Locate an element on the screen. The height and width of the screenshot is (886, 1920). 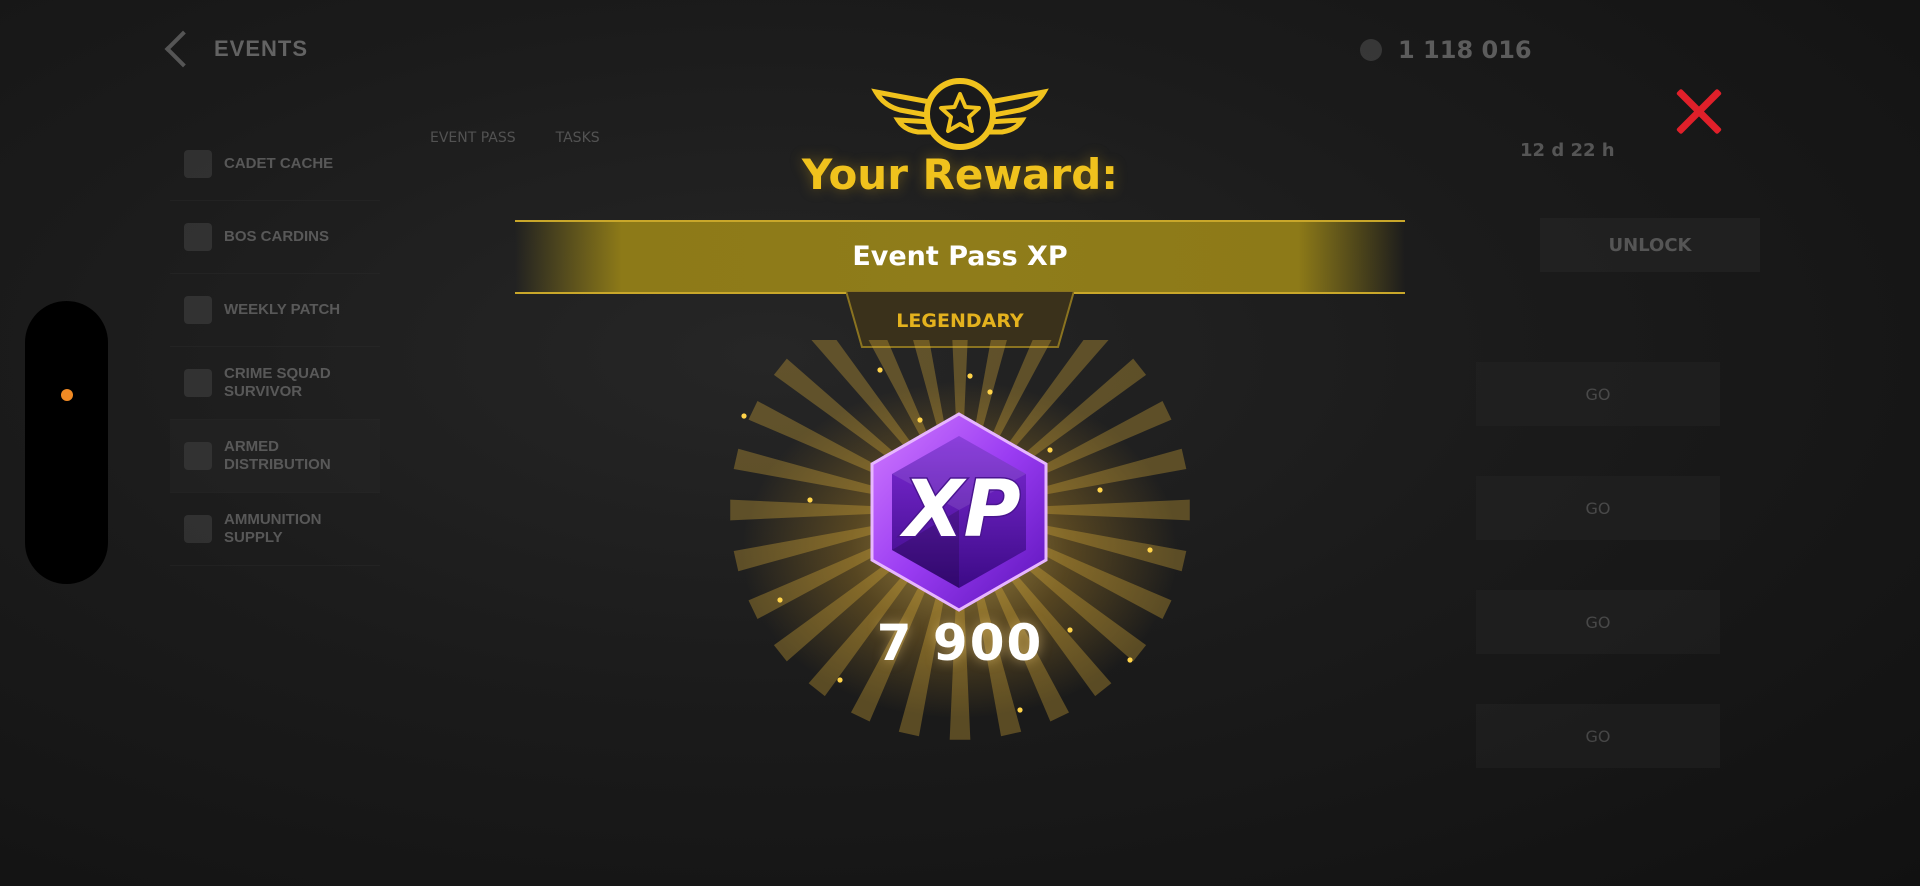
edge-panel-handle is located at coordinates (66, 442).